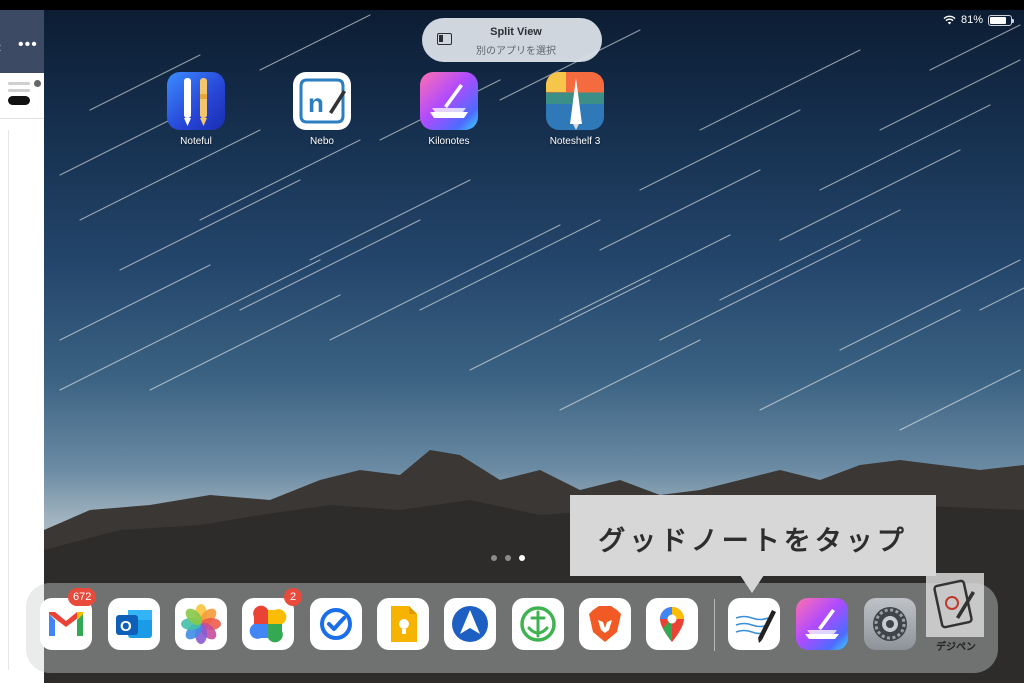 The height and width of the screenshot is (683, 1024). Describe the element at coordinates (522, 558) in the screenshot. I see `page-dot-active` at that location.